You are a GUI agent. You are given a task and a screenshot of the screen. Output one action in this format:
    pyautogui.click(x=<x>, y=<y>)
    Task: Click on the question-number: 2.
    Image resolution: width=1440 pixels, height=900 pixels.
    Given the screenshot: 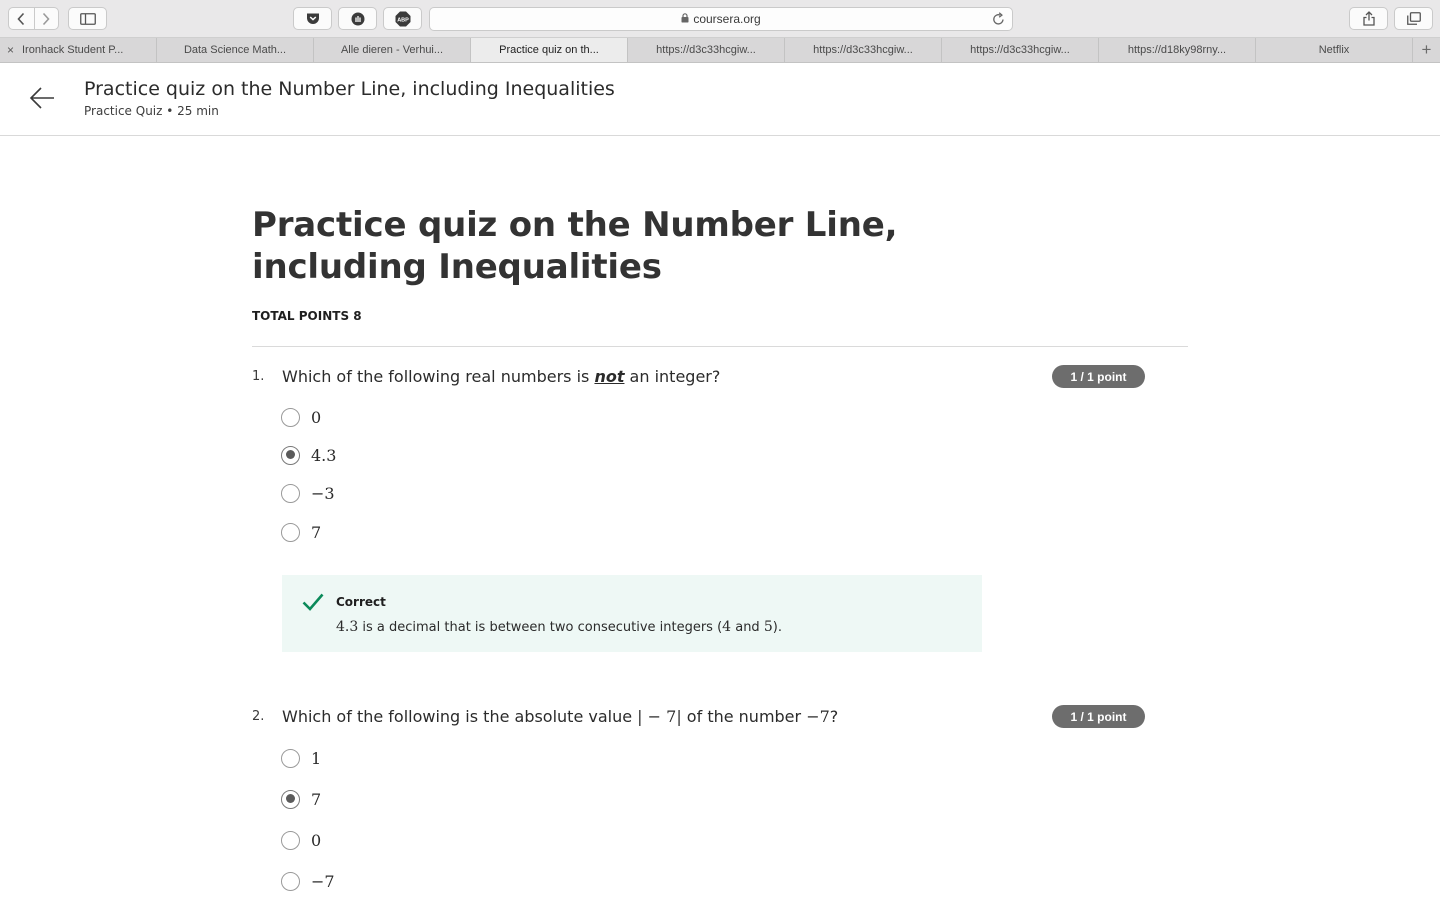 What is the action you would take?
    pyautogui.click(x=258, y=716)
    